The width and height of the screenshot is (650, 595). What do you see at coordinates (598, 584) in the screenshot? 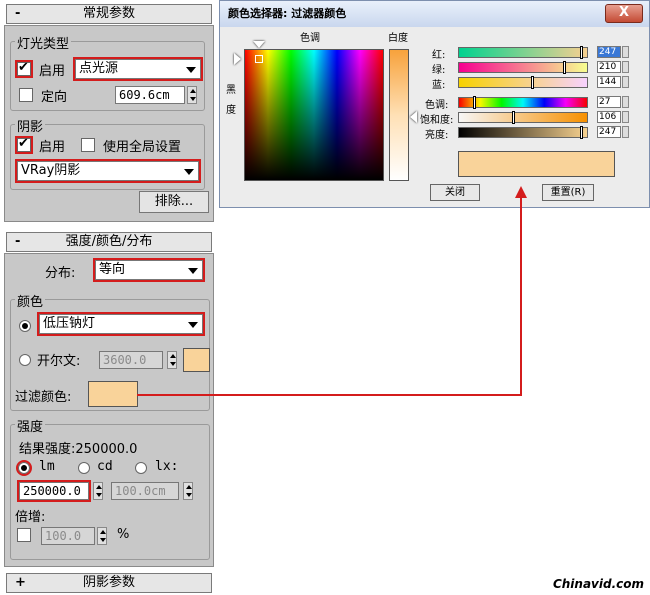
I see `watermark: Chinavid.com` at bounding box center [598, 584].